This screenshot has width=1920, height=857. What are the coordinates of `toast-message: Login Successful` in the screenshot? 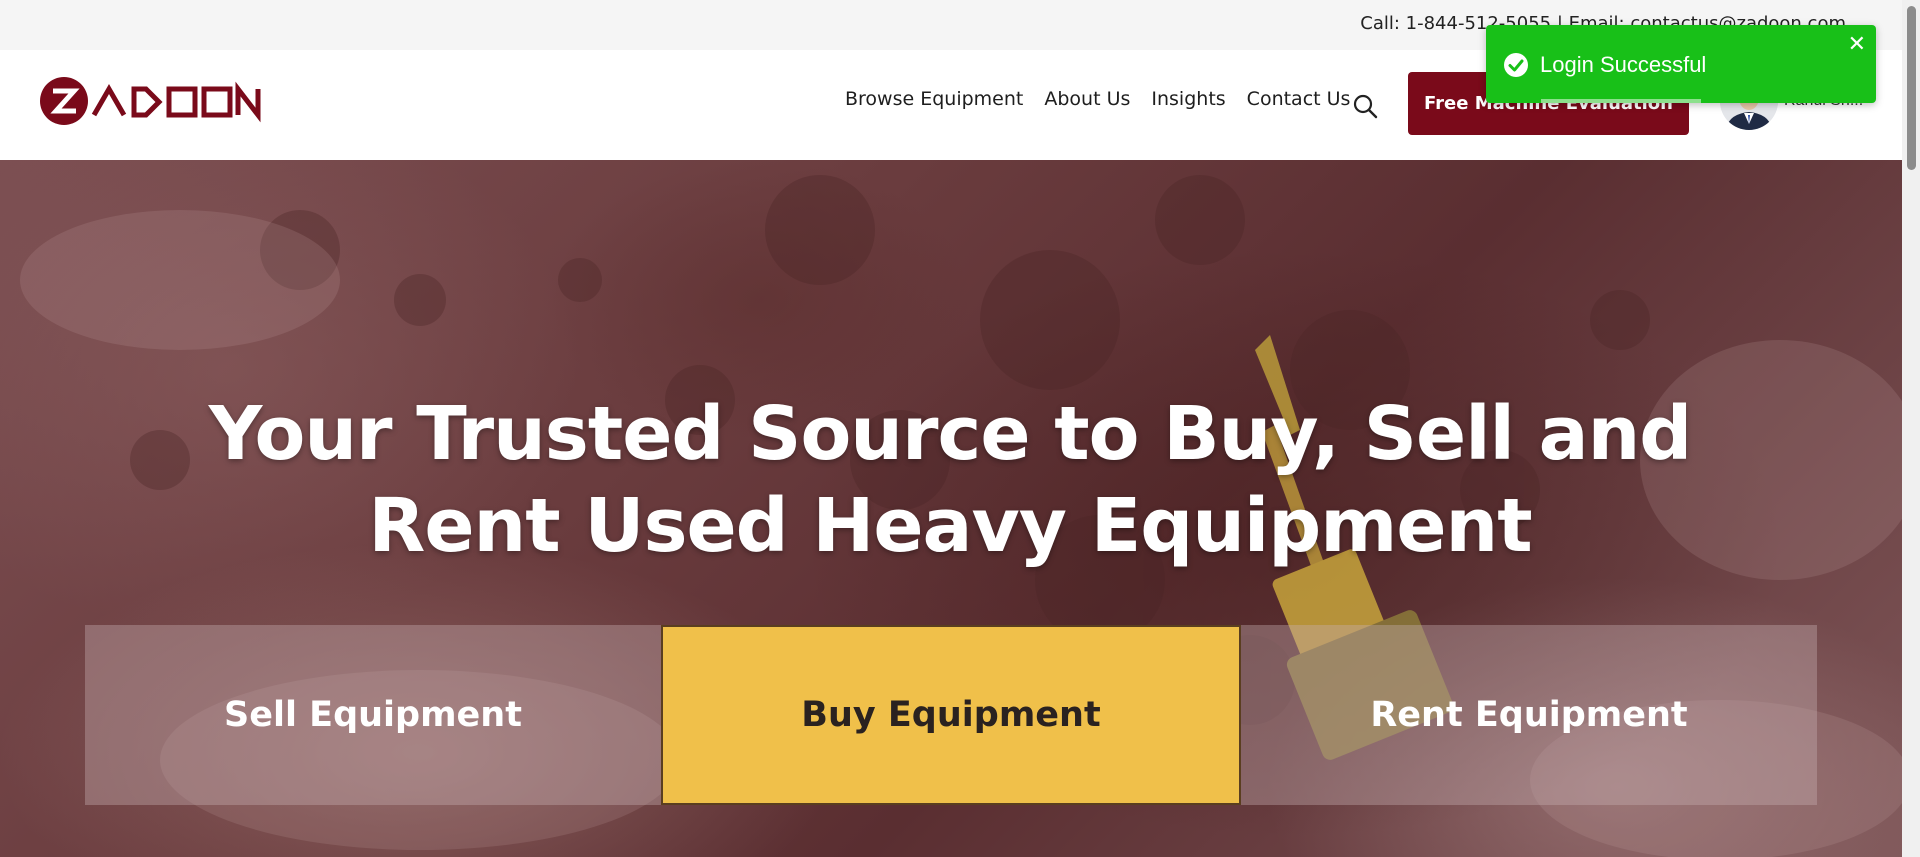 It's located at (1623, 64).